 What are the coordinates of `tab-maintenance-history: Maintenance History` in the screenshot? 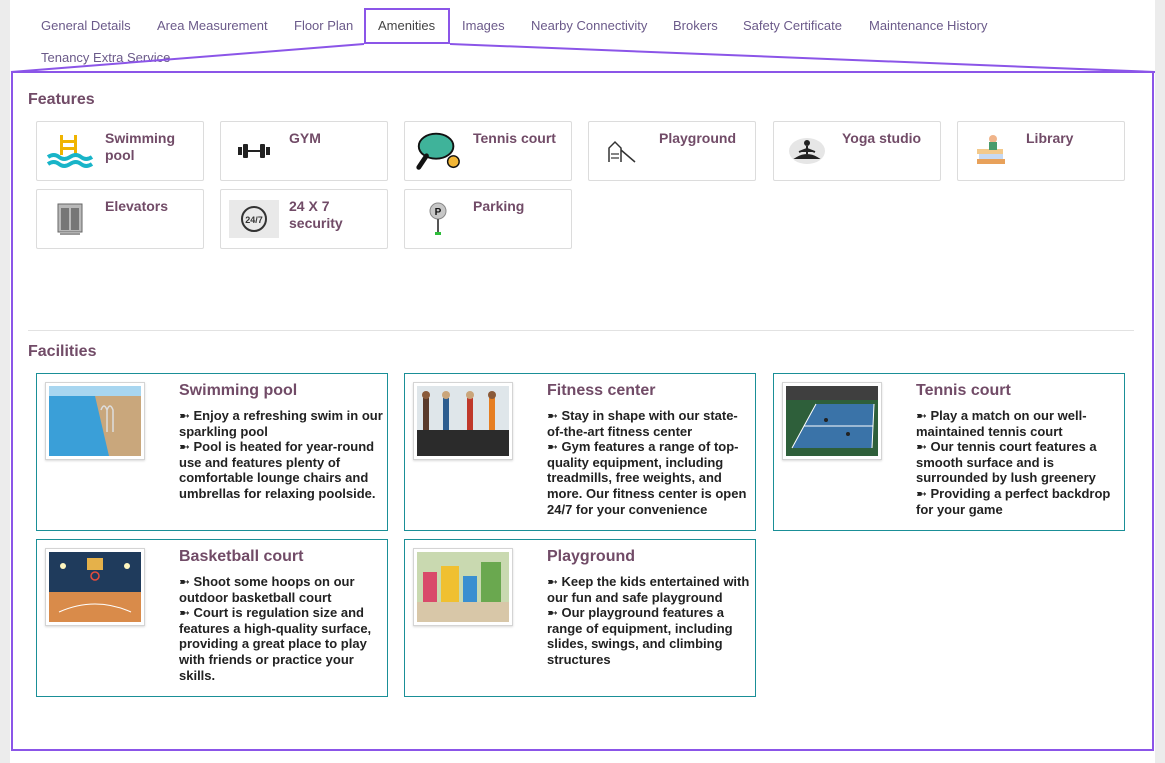 It's located at (928, 25).